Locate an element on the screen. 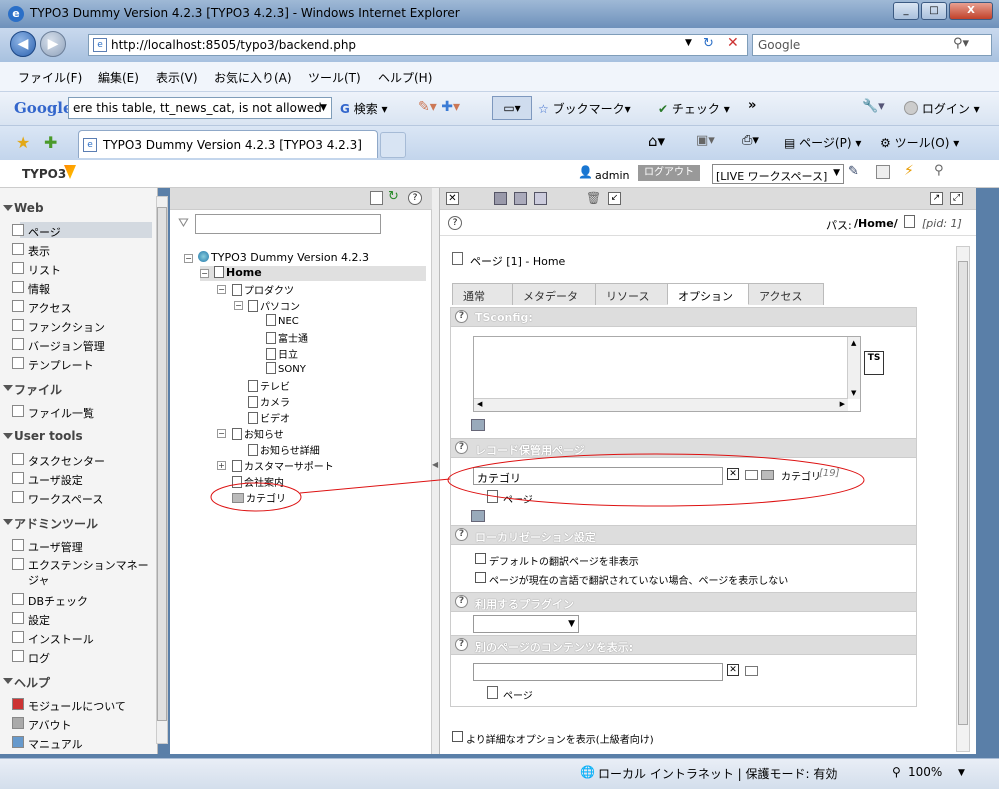  undo-icon: ↙ is located at coordinates (614, 198).